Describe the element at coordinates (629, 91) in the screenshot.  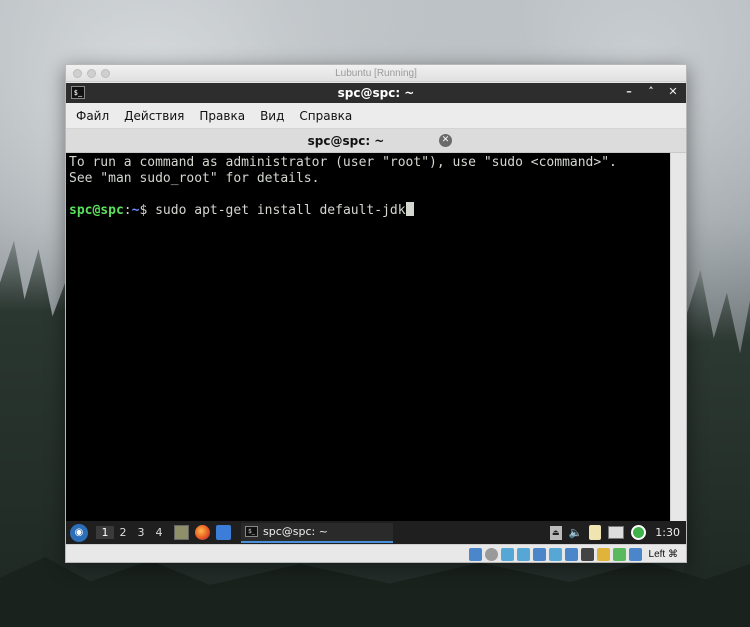
I see `minimize-icon: –` at that location.